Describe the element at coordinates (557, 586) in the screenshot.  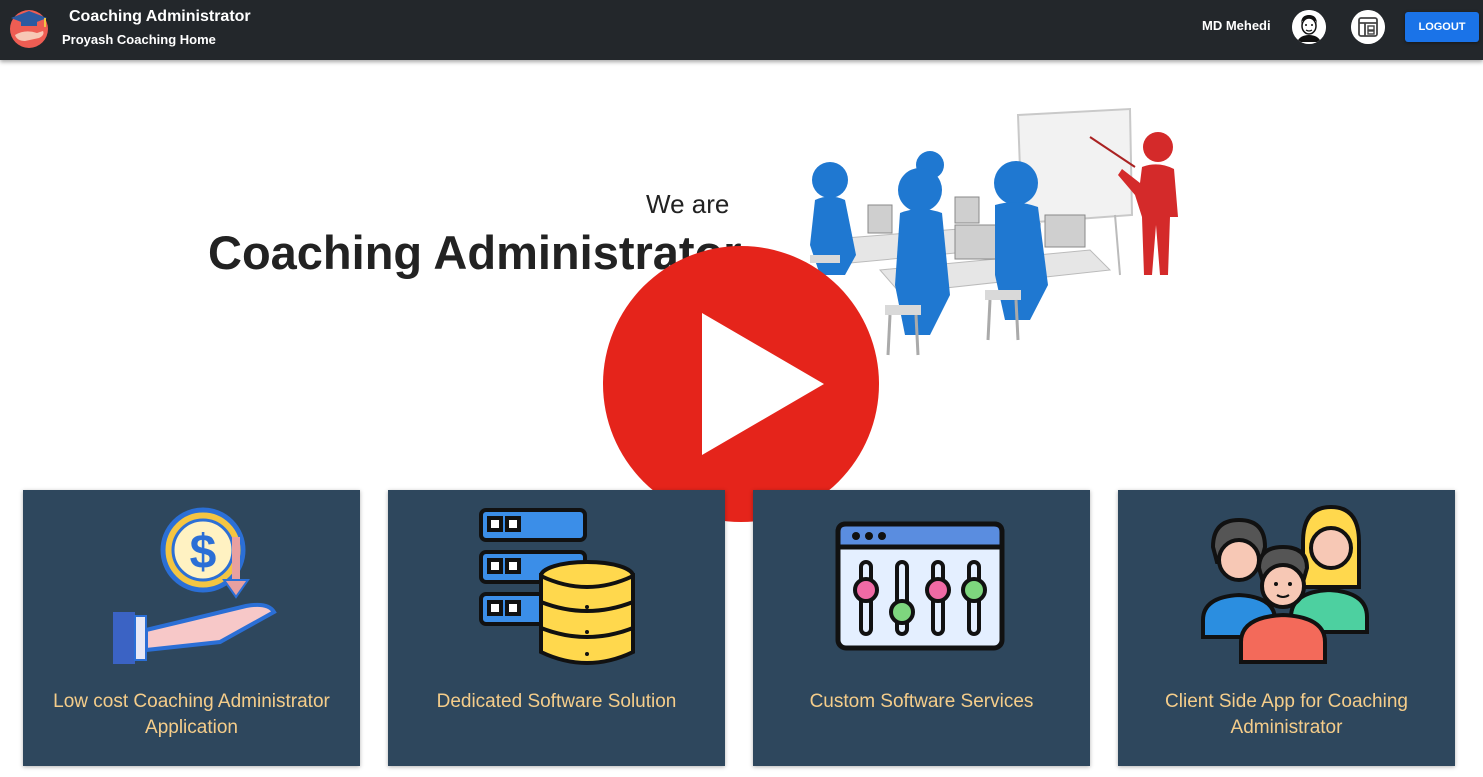
I see `server-database-icon` at that location.